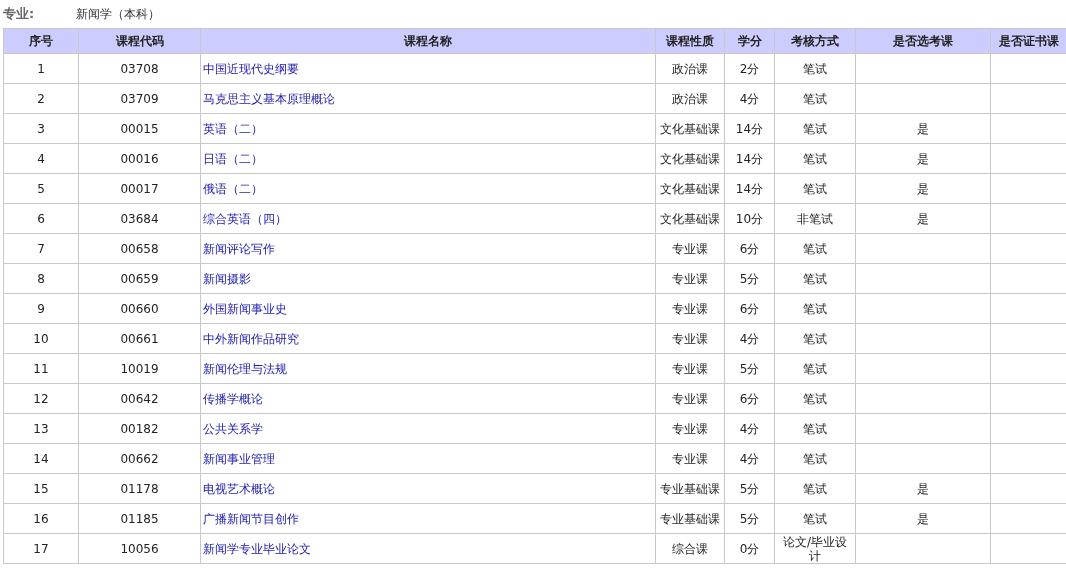  What do you see at coordinates (239, 488) in the screenshot?
I see `course-link: 电视艺术概论` at bounding box center [239, 488].